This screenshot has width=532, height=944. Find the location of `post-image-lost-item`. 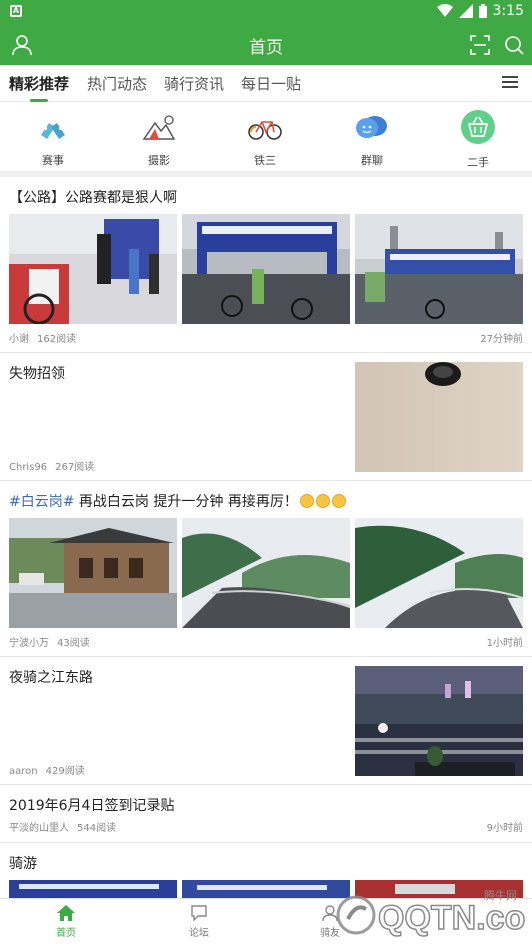

post-image-lost-item is located at coordinates (439, 417).